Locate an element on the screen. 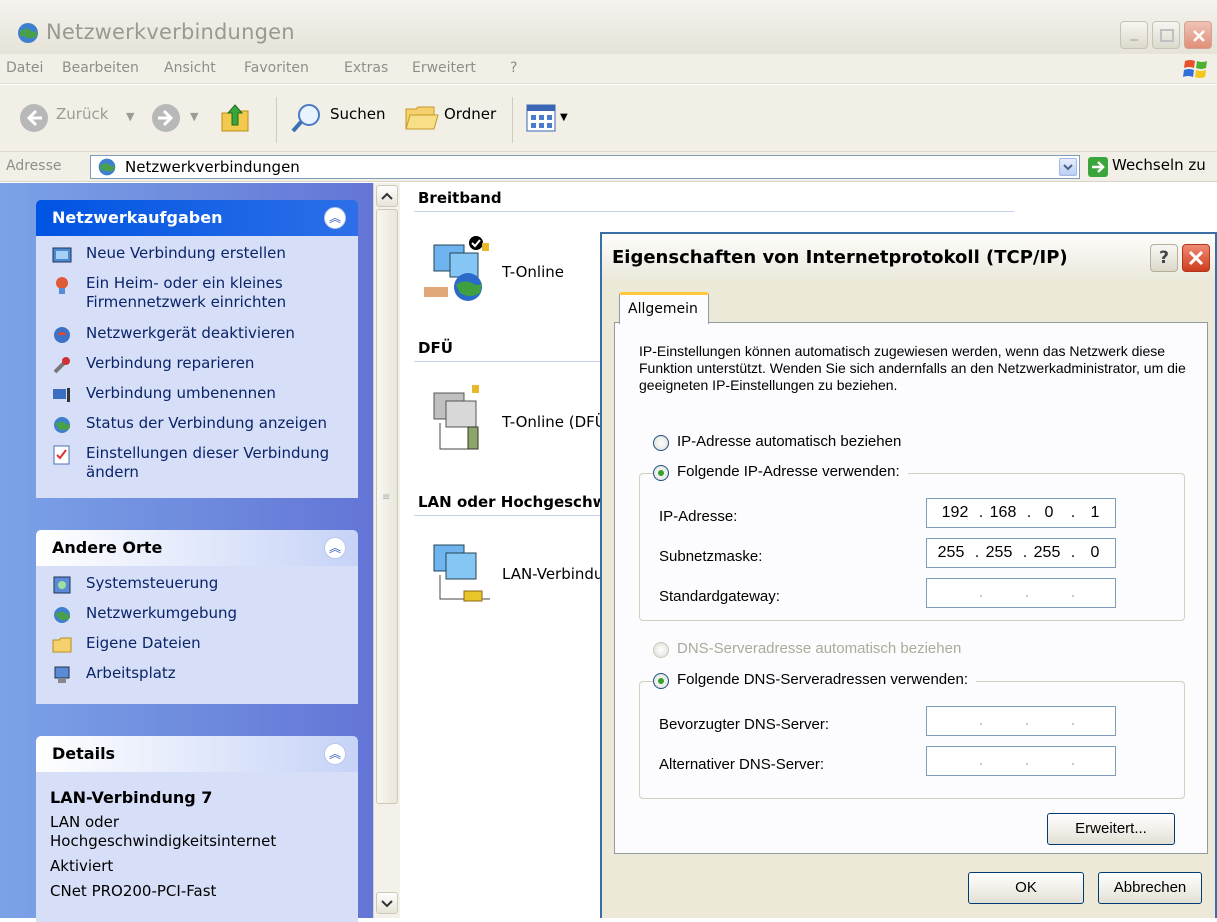  ip-manual-label: Folgende IP-Adresse verwenden: is located at coordinates (788, 471).